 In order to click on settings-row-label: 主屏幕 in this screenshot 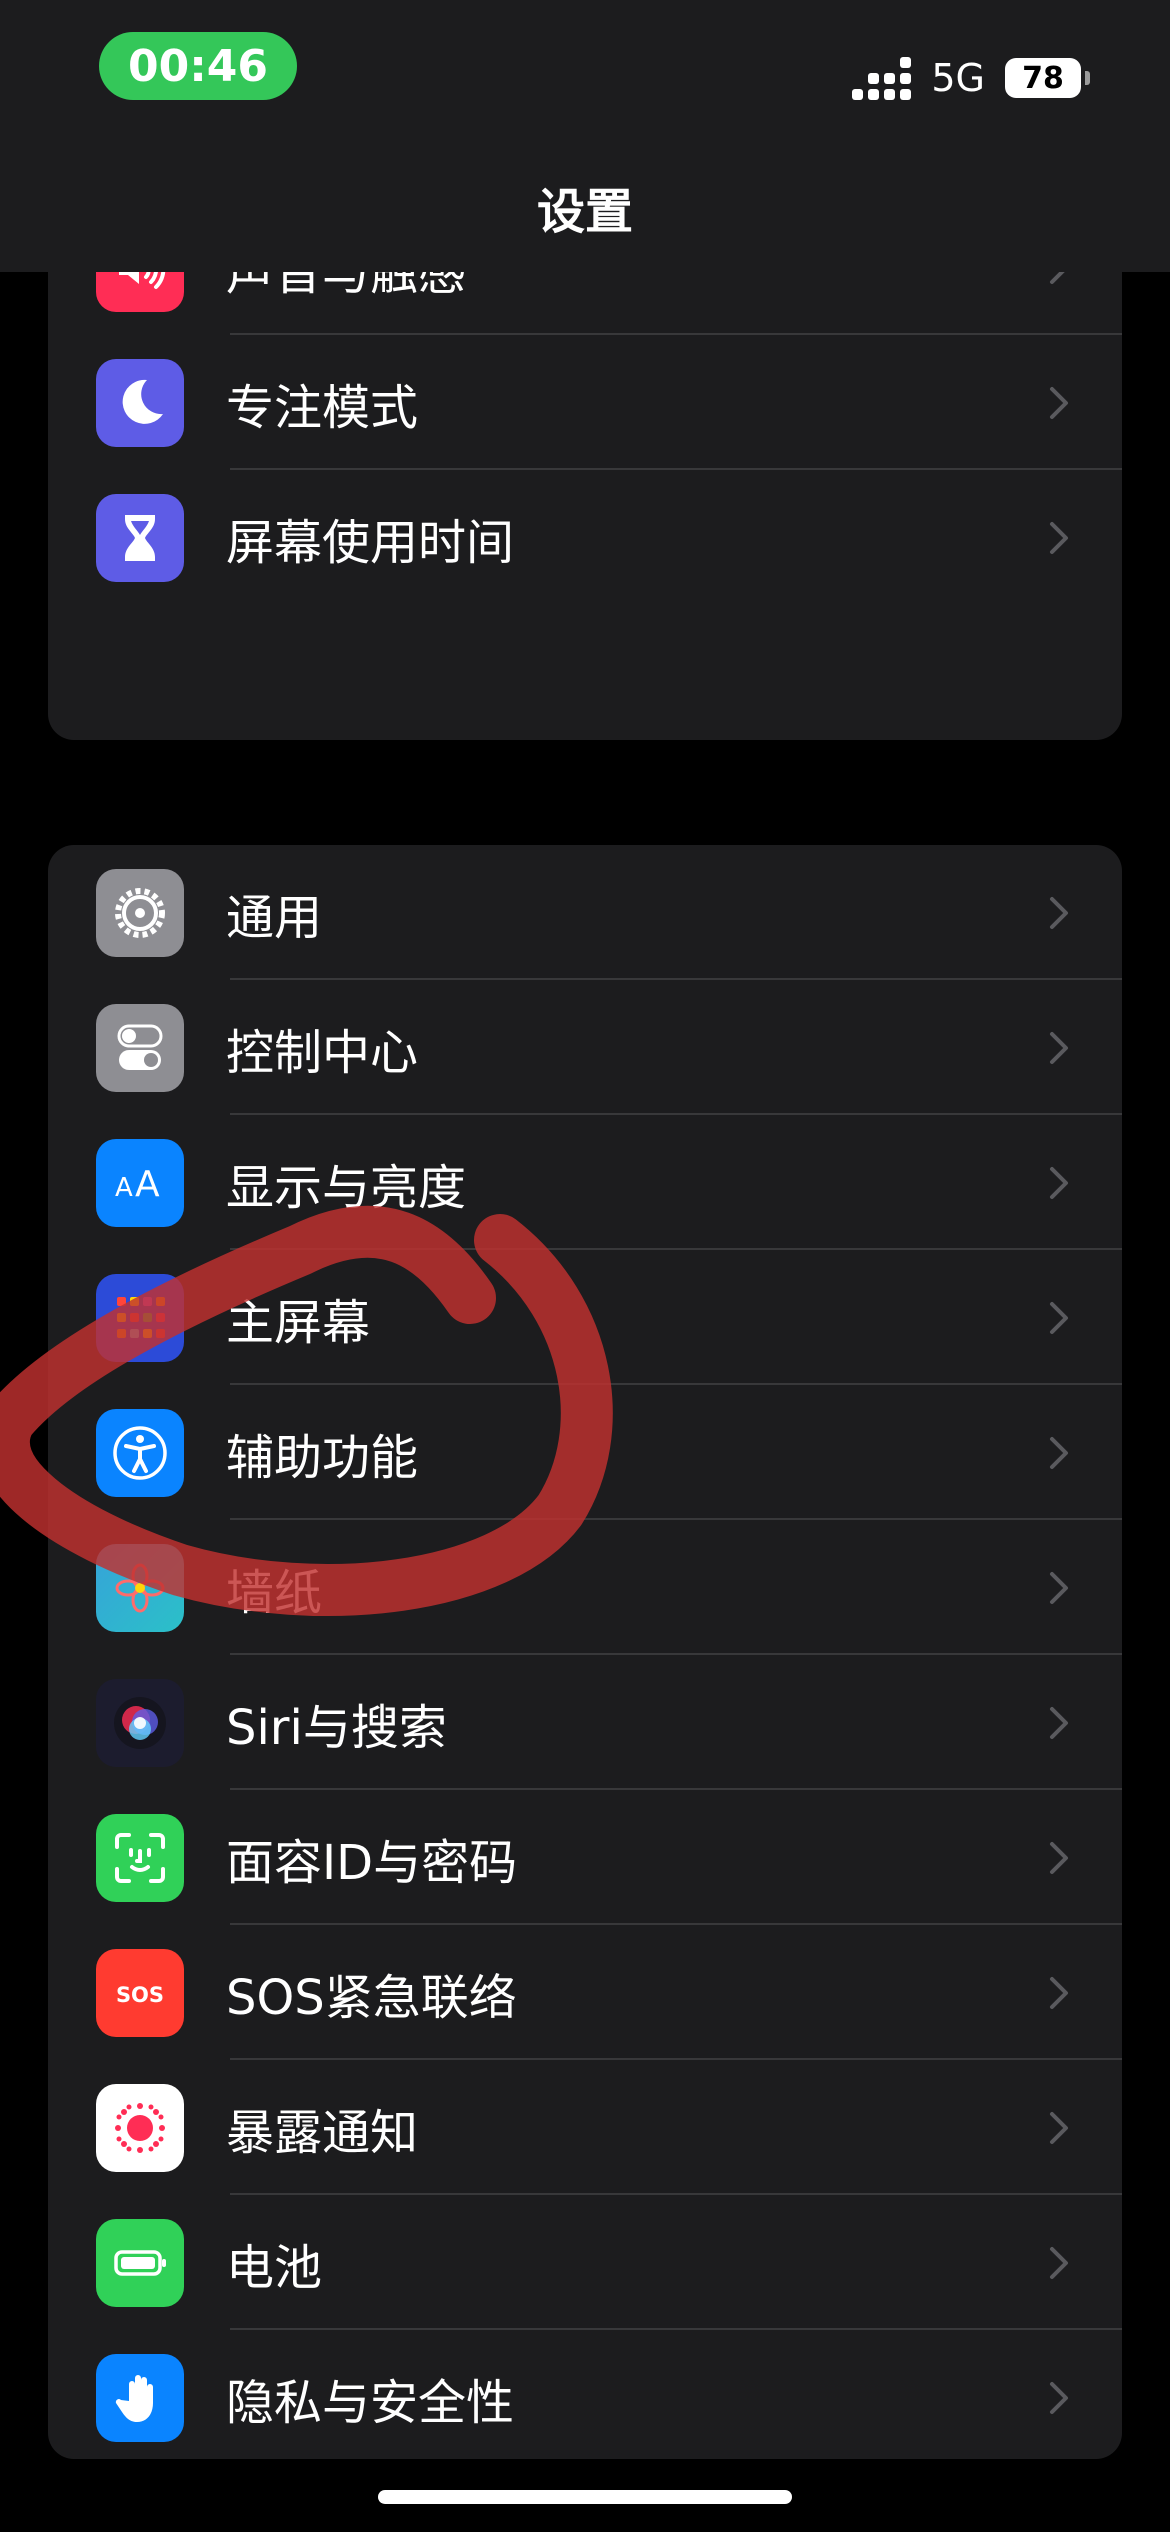, I will do `click(298, 1322)`.